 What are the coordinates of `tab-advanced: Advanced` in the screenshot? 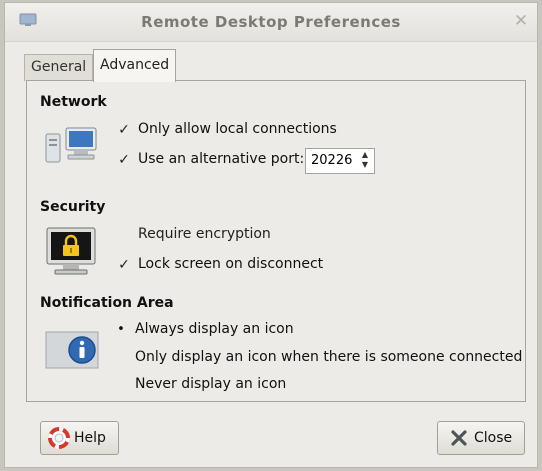 It's located at (135, 65).